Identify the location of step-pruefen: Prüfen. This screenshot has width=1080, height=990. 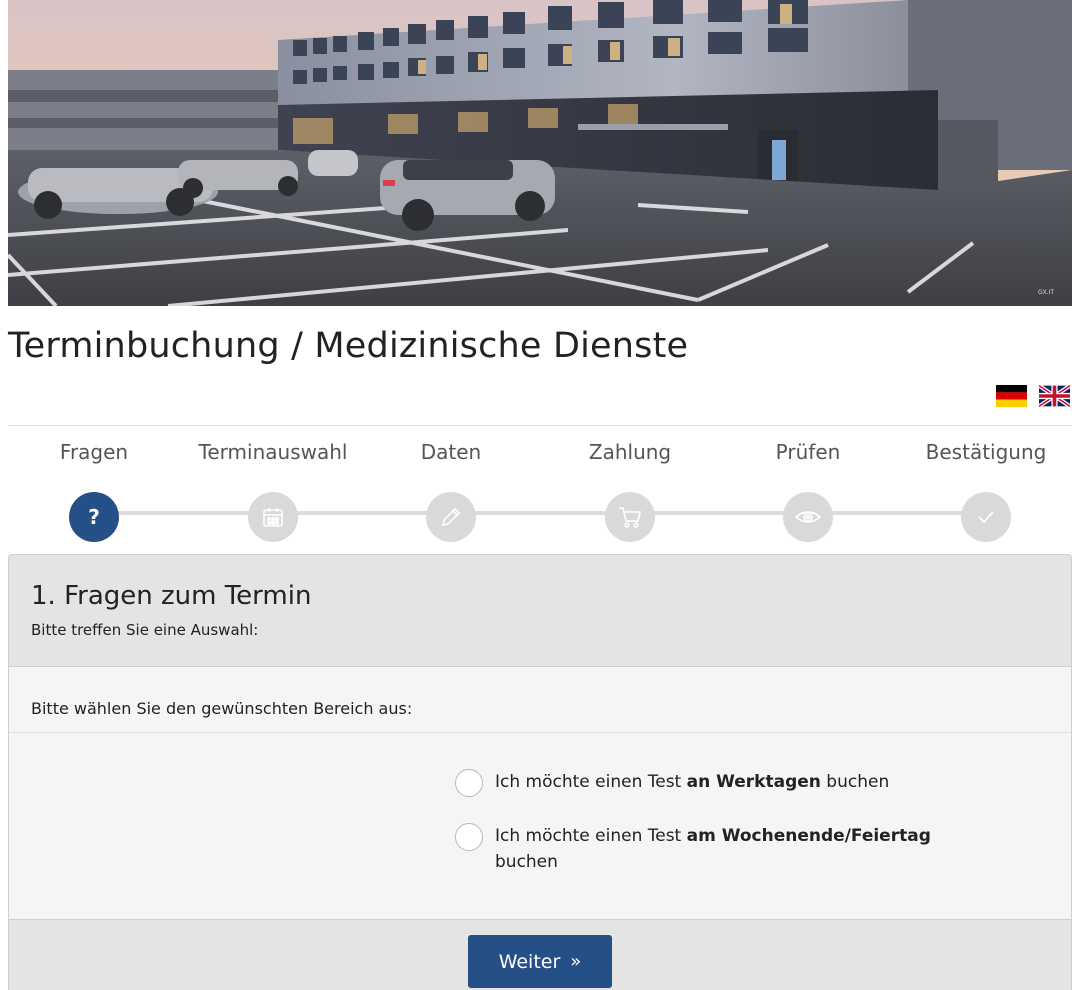
(808, 490).